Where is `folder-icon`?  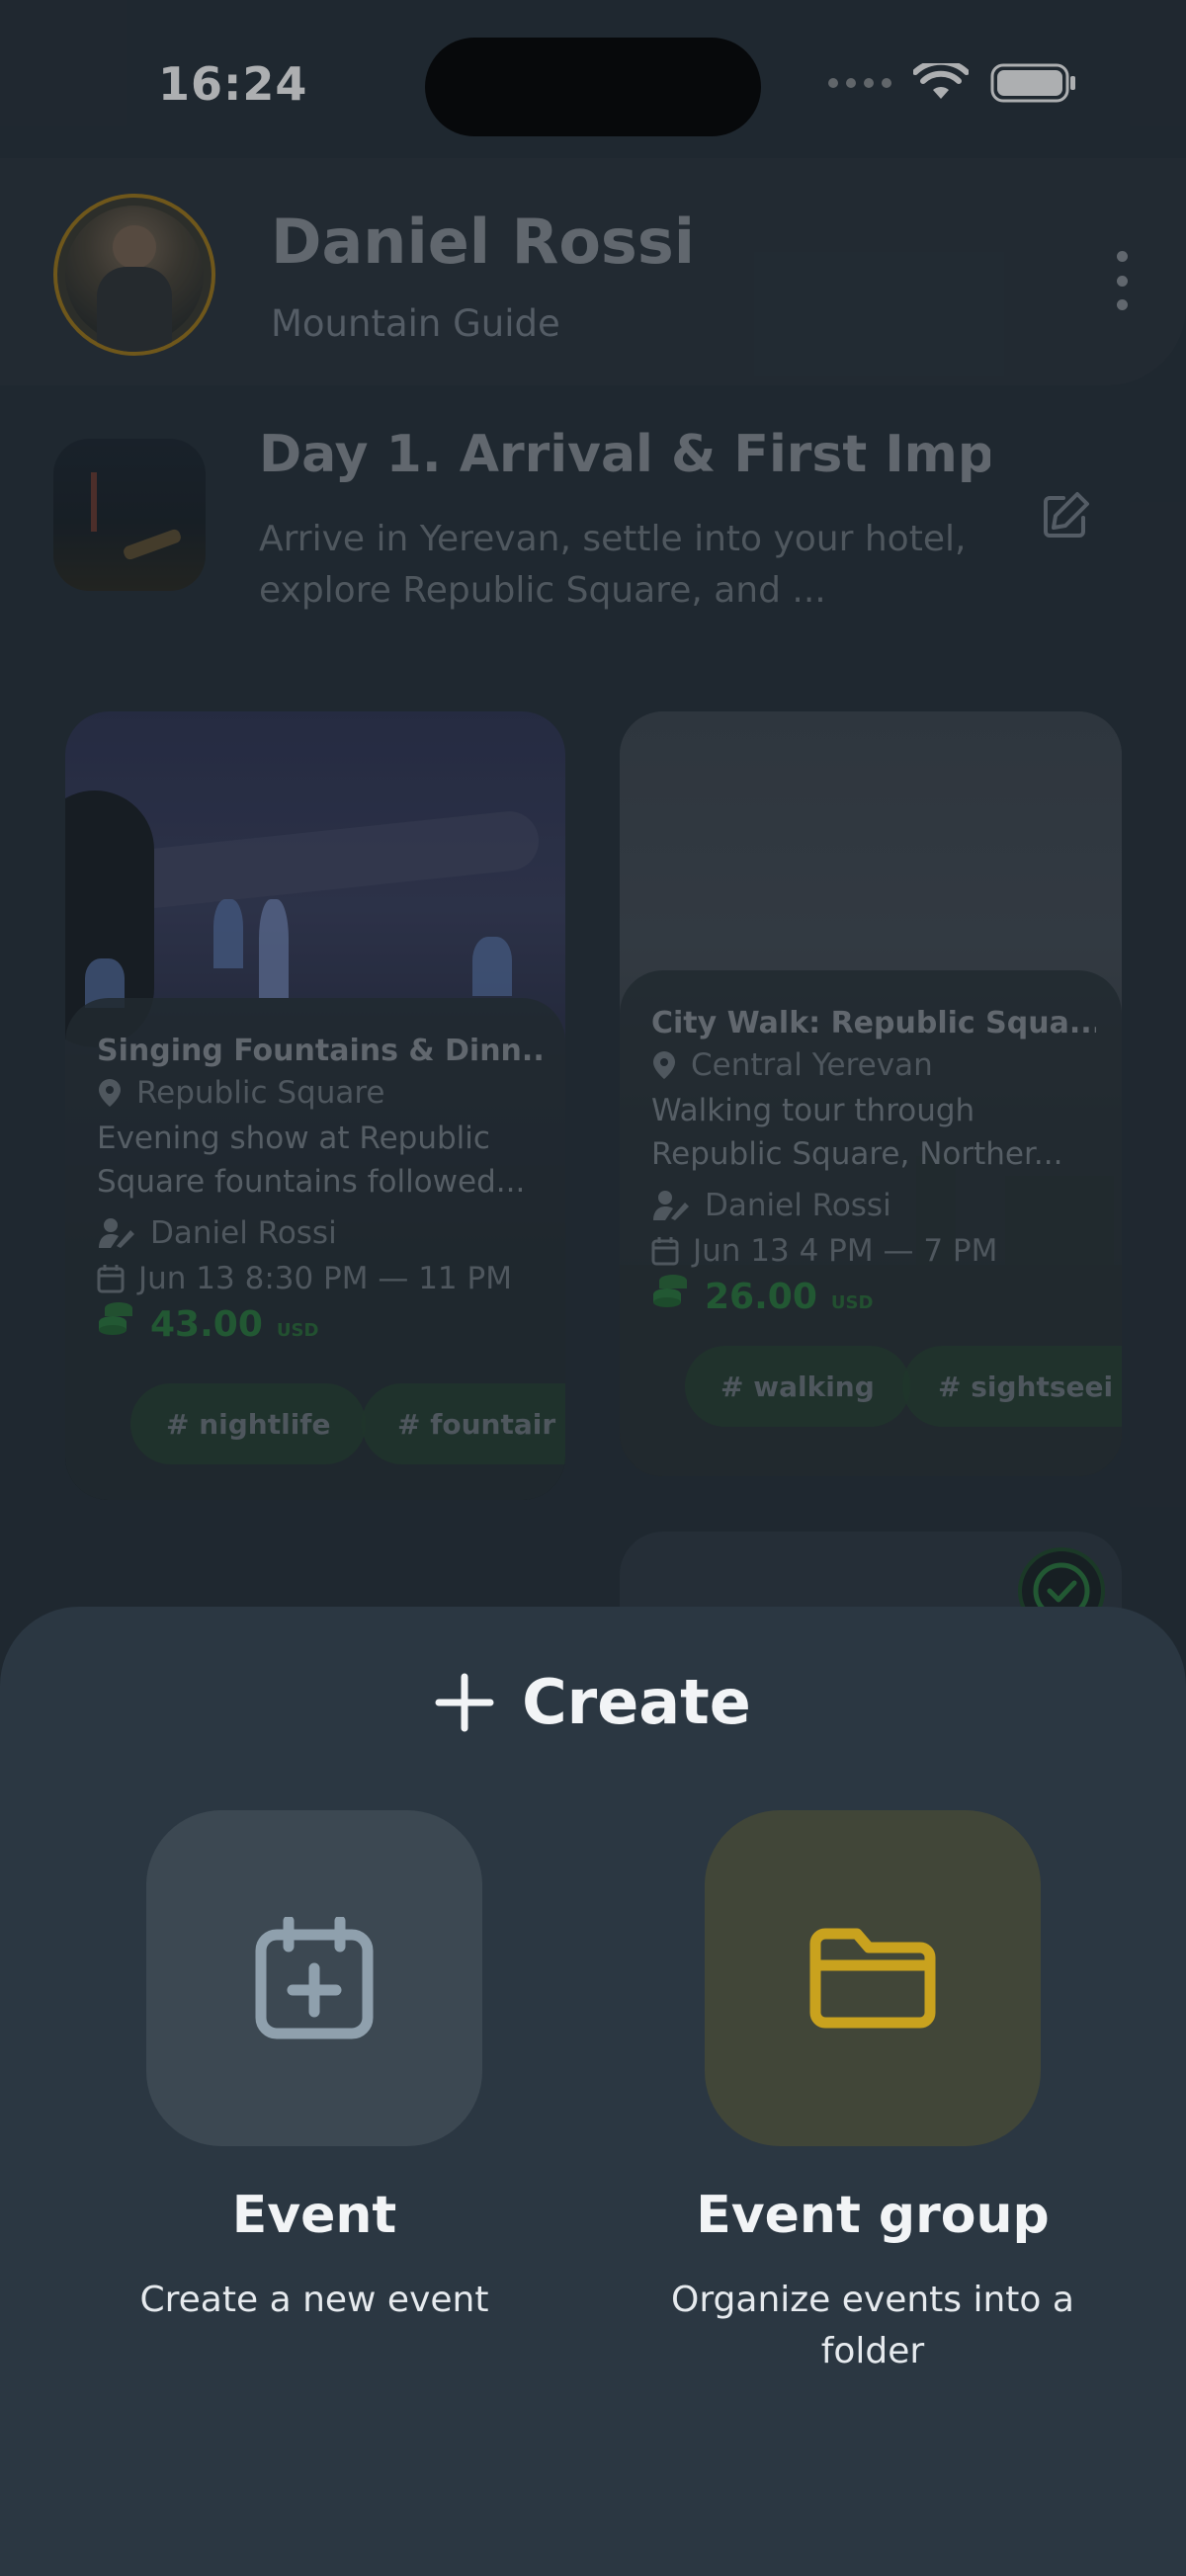 folder-icon is located at coordinates (872, 1978).